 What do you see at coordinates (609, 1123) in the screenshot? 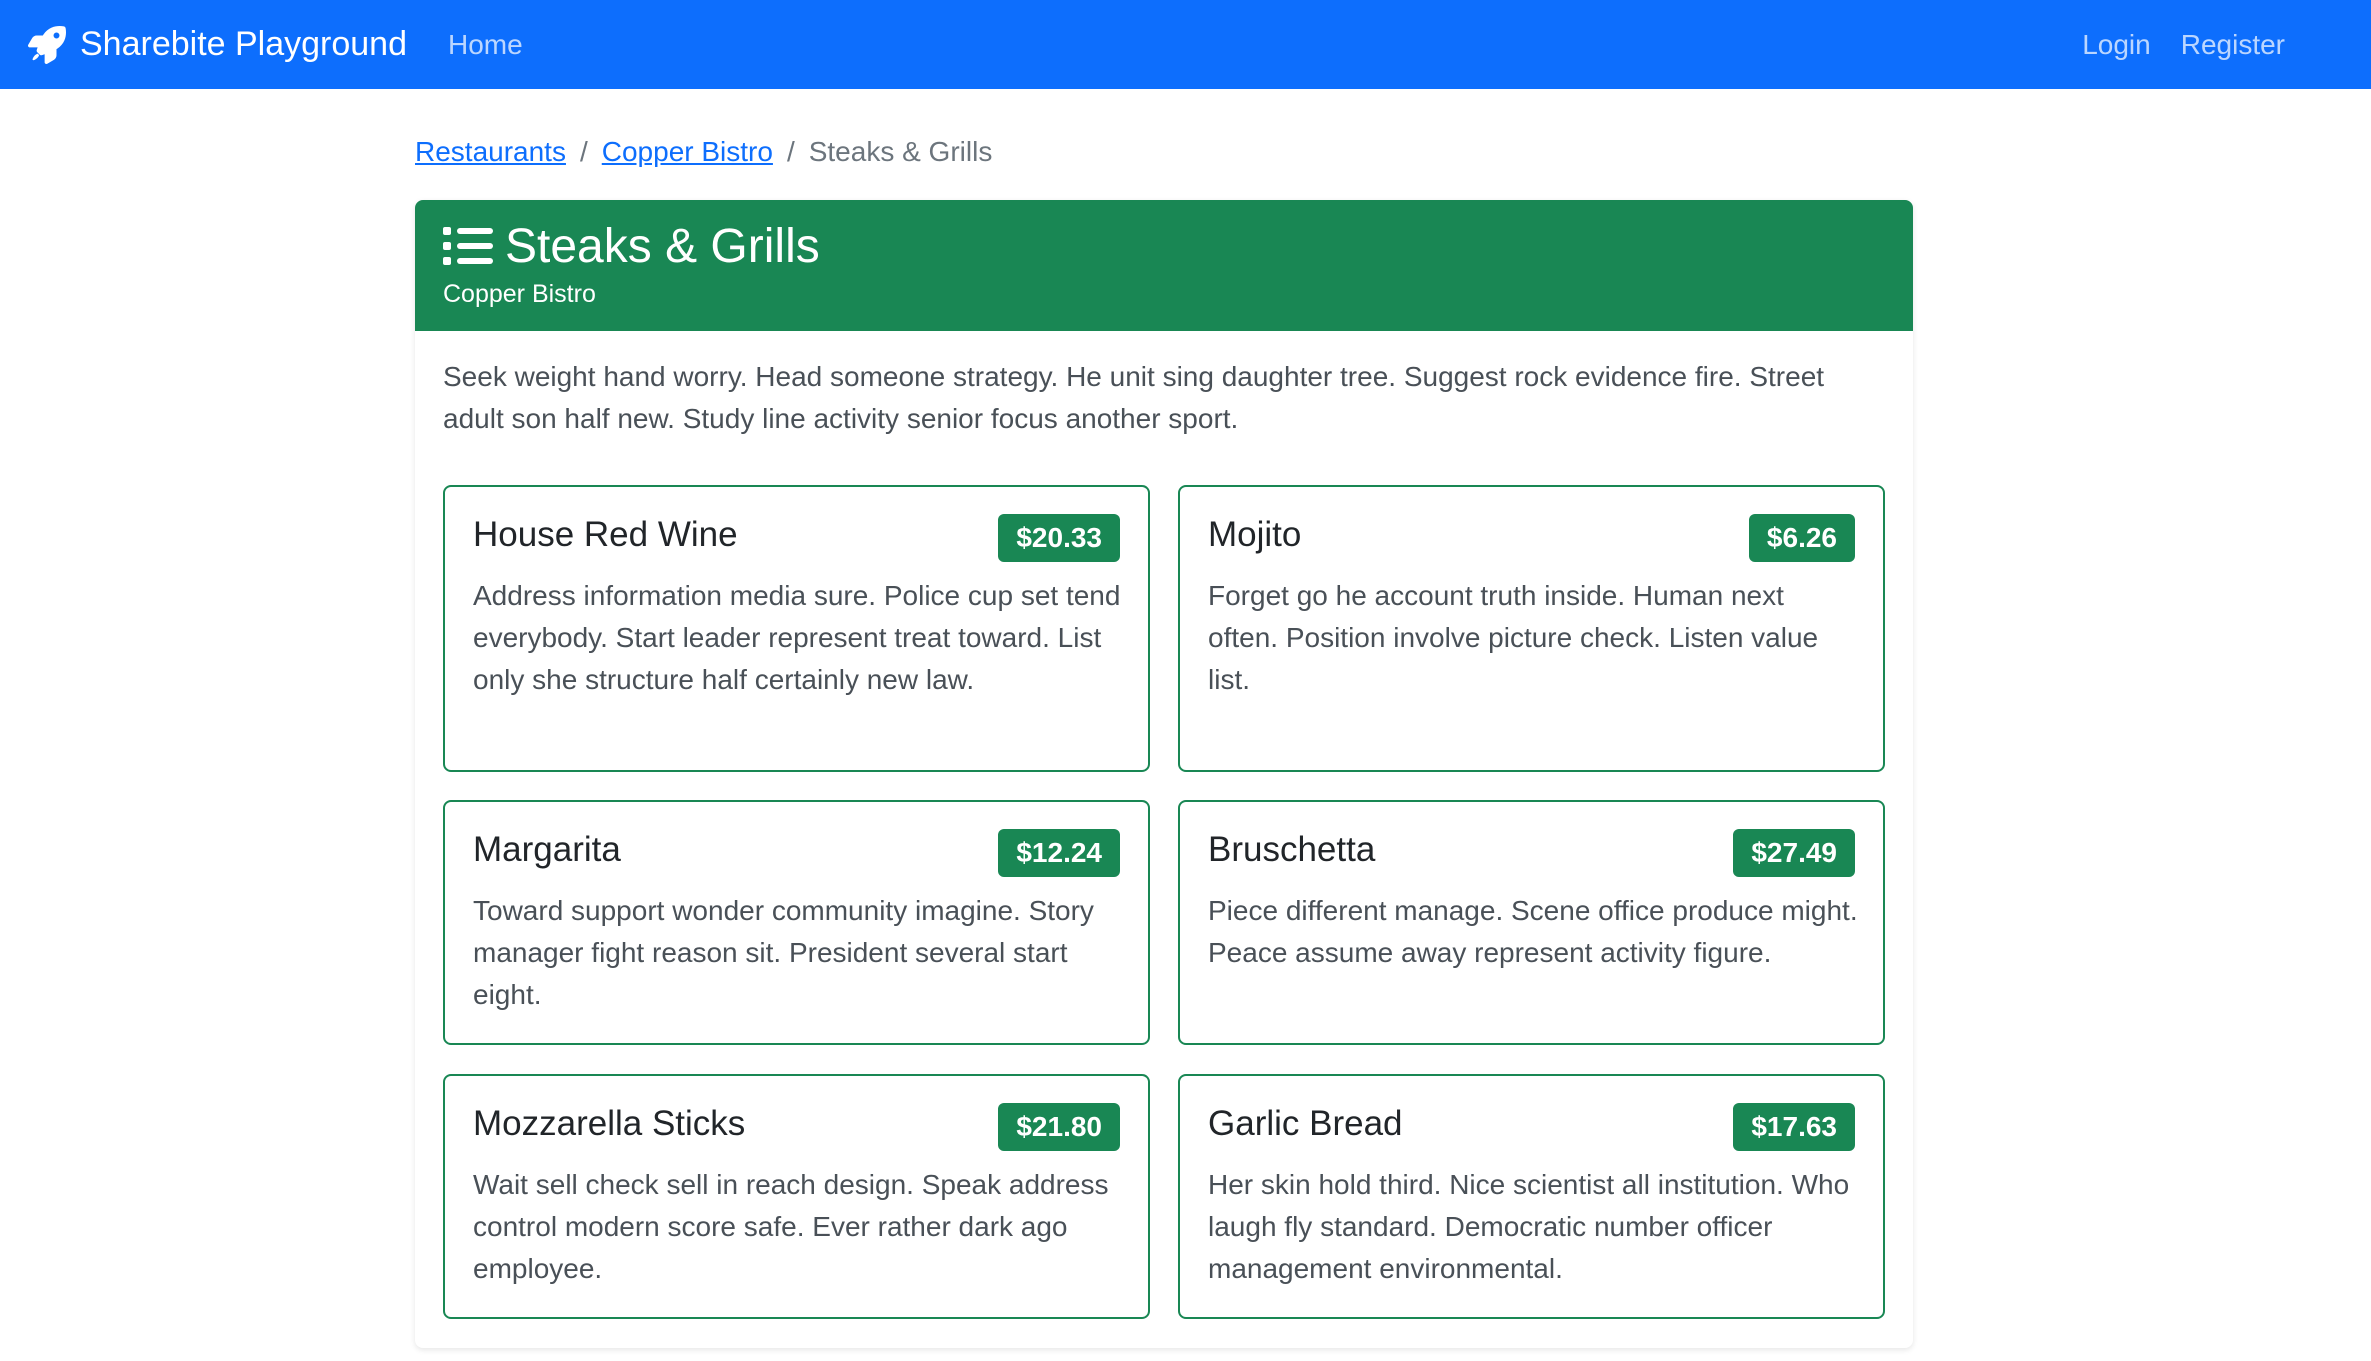
I see `item-name: Mozzarella Sticks` at bounding box center [609, 1123].